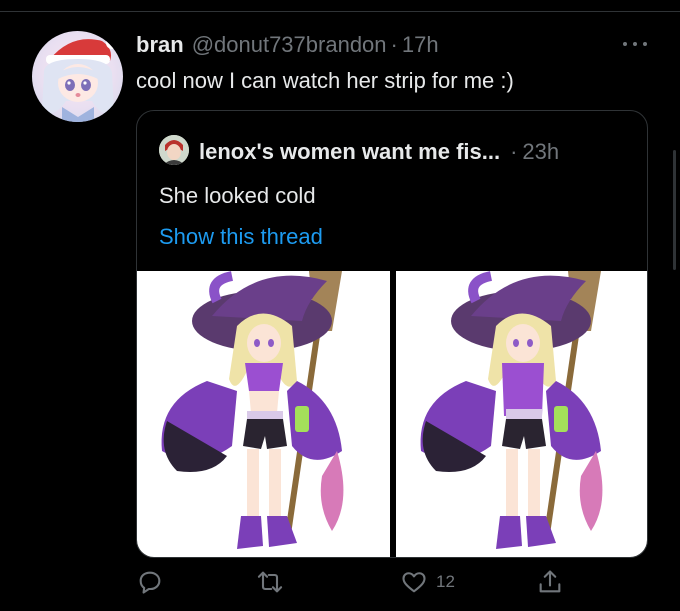 This screenshot has width=680, height=611. I want to click on witch-illustration-right, so click(511, 410).